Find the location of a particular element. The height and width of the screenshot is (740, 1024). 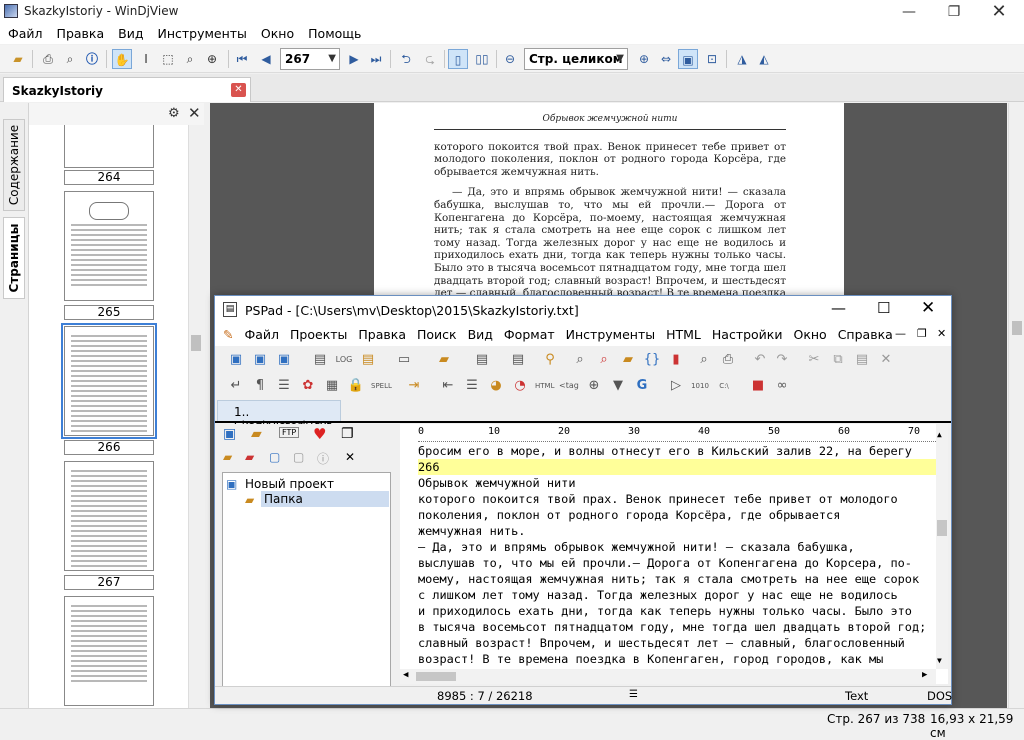

tag-icon: <tag is located at coordinates (569, 386).